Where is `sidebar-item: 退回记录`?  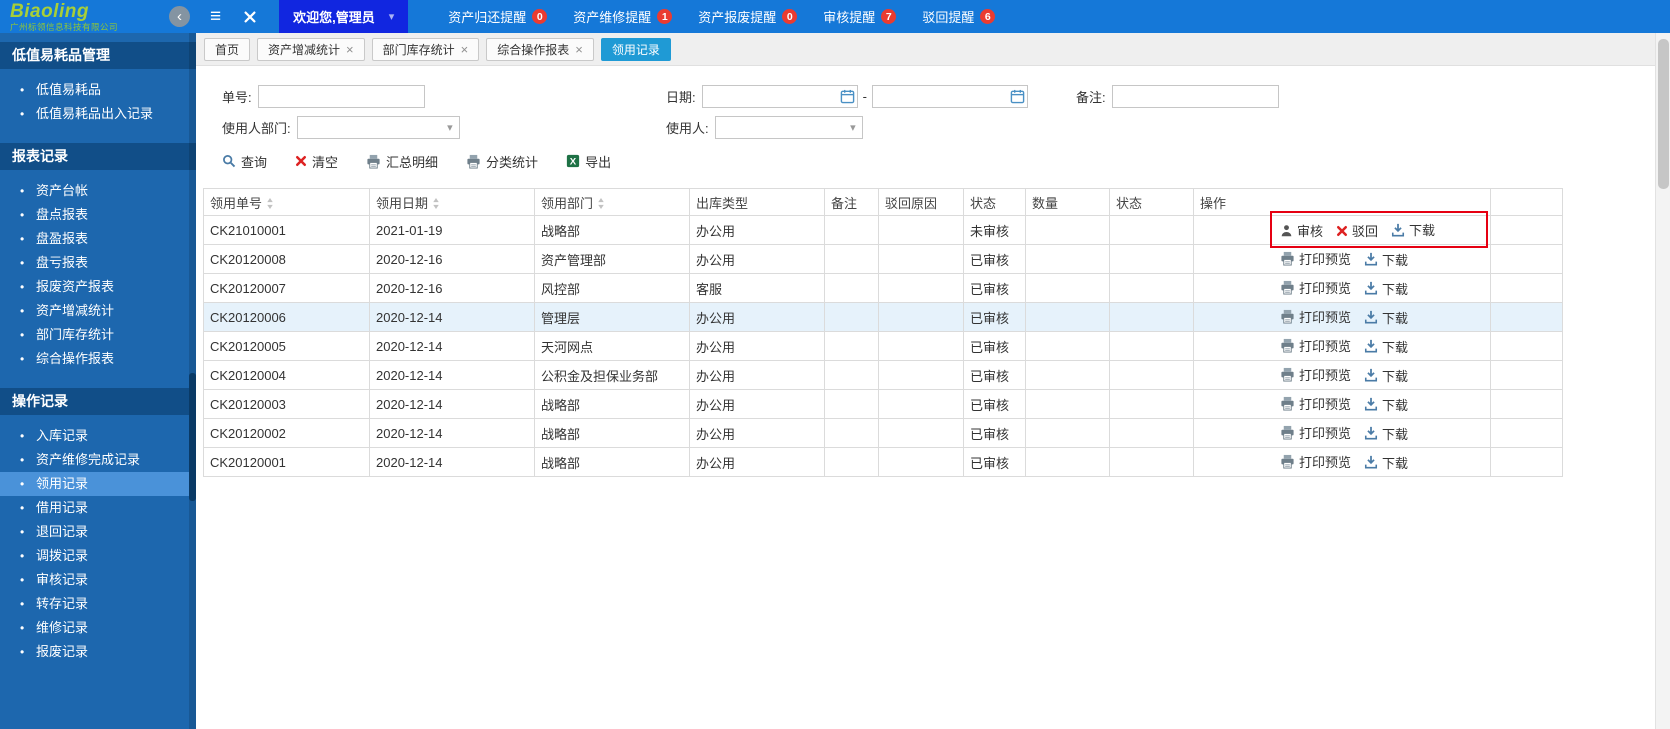 sidebar-item: 退回记录 is located at coordinates (98, 532).